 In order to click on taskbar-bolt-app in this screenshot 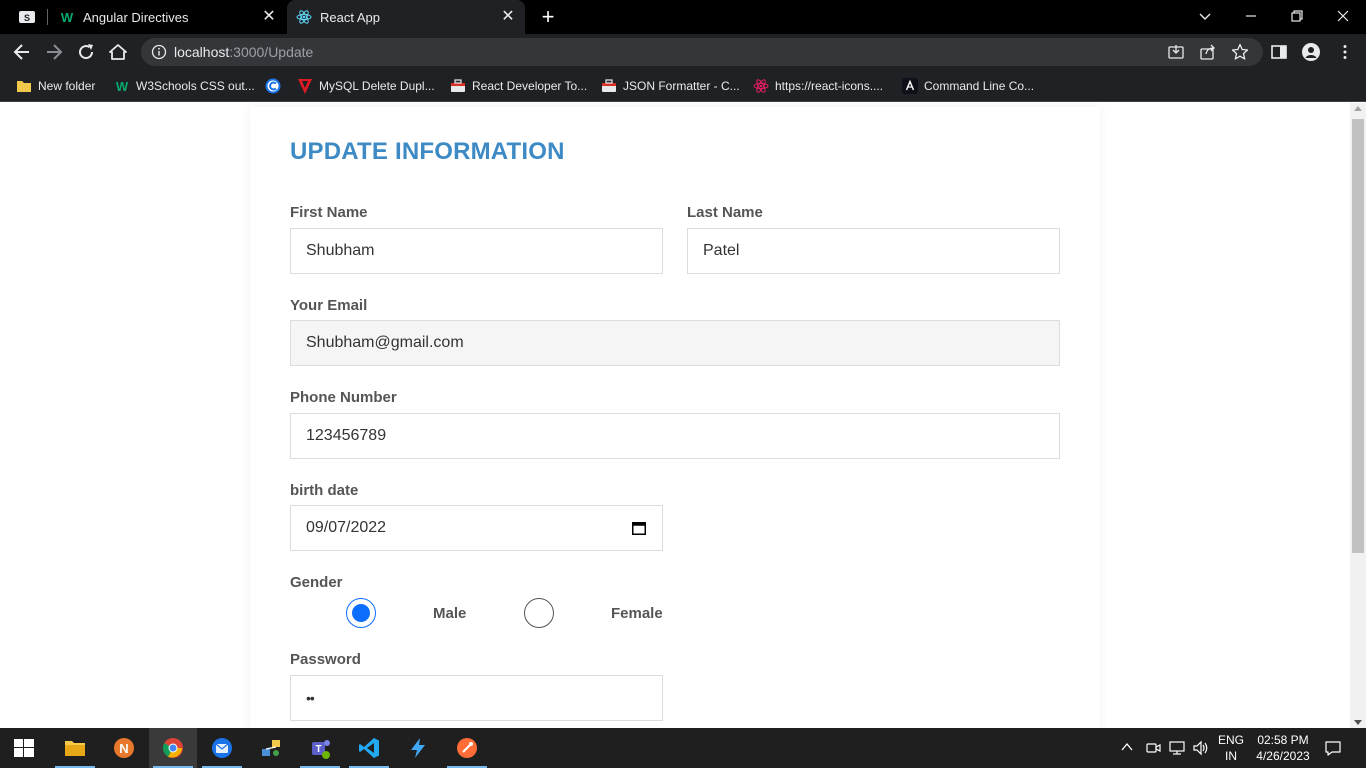, I will do `click(418, 748)`.